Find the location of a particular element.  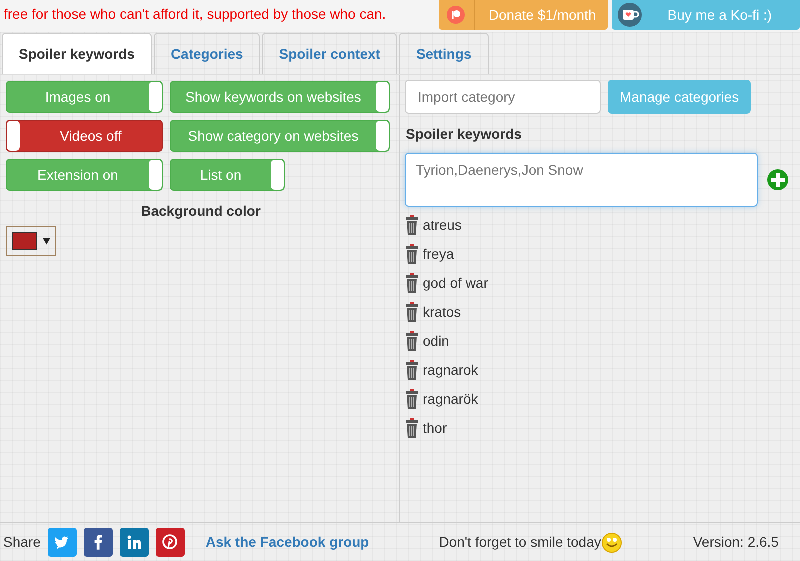

smile-text: Don't forget to smile today is located at coordinates (520, 542).